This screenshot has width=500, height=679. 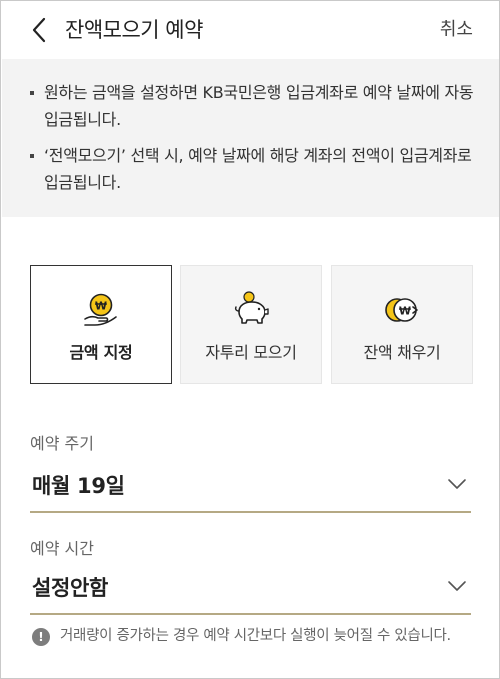 I want to click on back-button, so click(x=39, y=30).